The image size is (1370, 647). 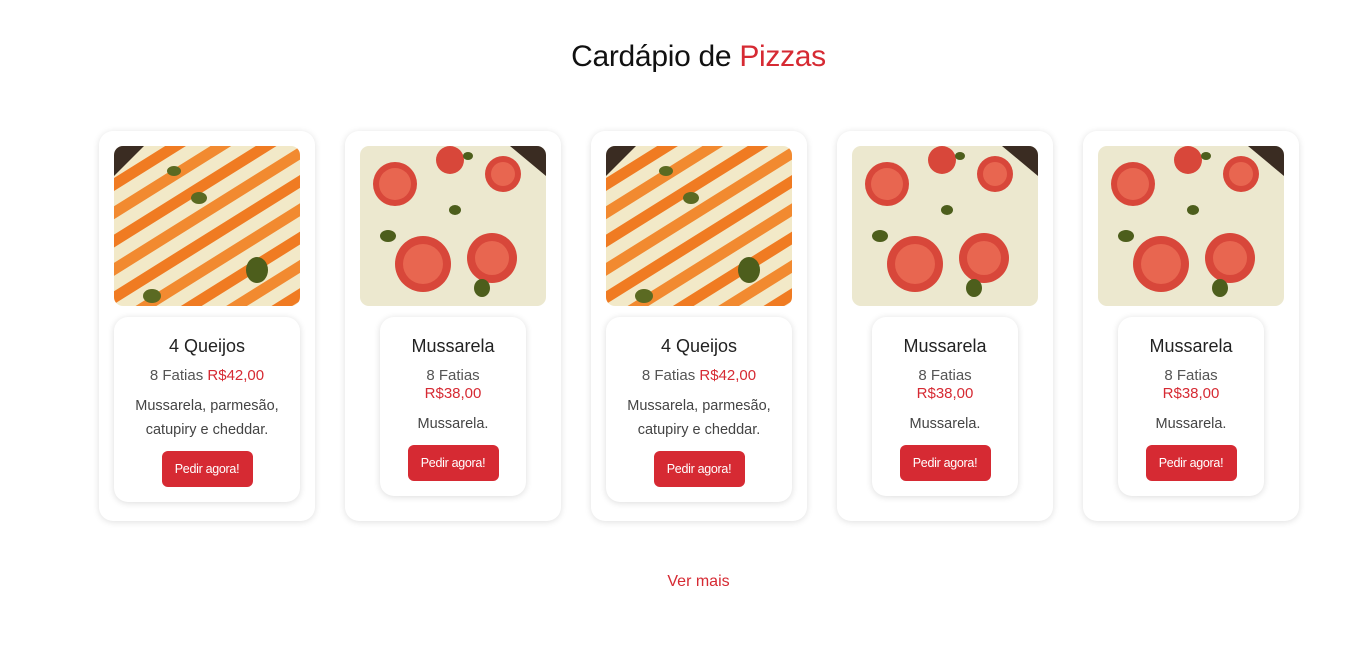 I want to click on see-more-link: Ver mais, so click(x=685, y=582).